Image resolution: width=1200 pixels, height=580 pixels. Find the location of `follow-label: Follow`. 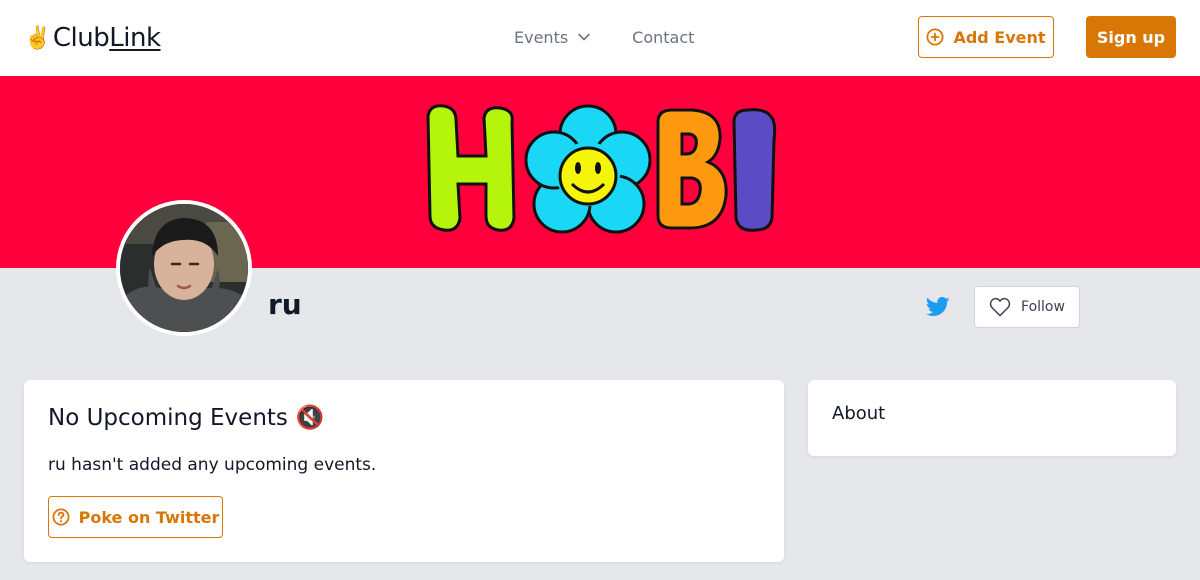

follow-label: Follow is located at coordinates (1043, 307).